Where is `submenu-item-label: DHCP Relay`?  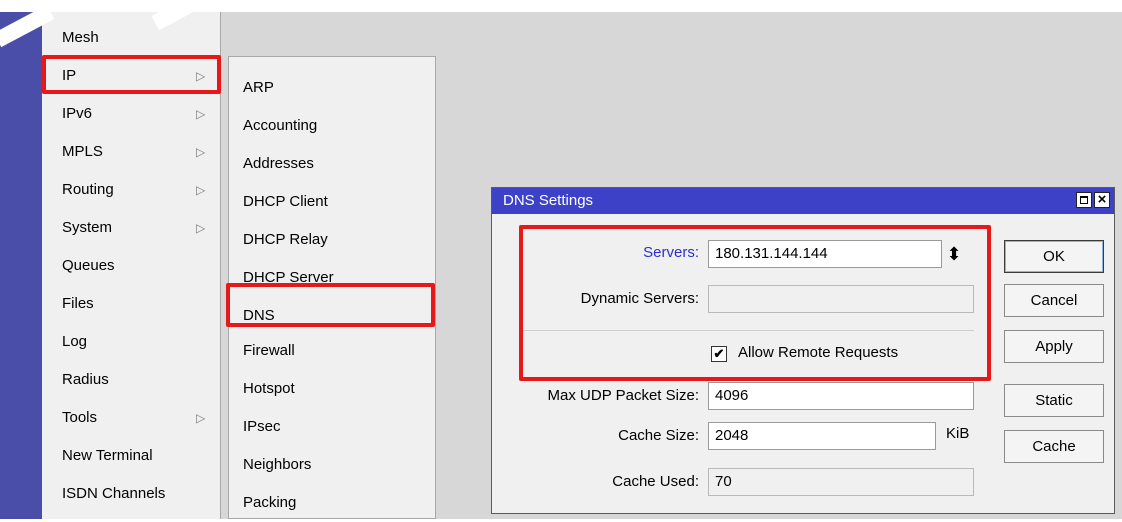
submenu-item-label: DHCP Relay is located at coordinates (285, 239).